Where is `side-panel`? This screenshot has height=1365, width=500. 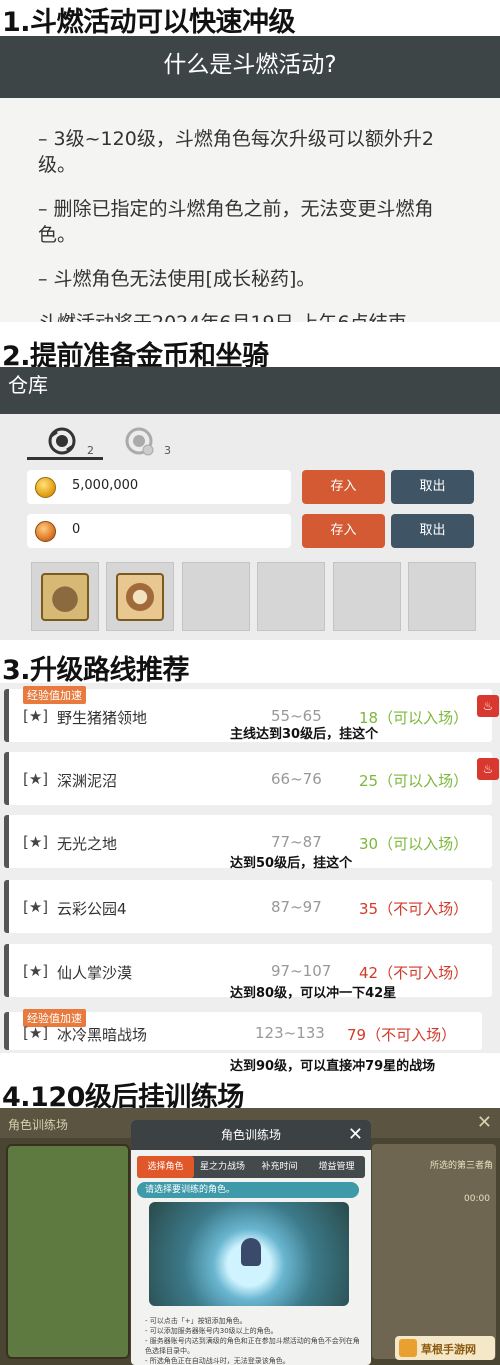
side-panel is located at coordinates (434, 1251).